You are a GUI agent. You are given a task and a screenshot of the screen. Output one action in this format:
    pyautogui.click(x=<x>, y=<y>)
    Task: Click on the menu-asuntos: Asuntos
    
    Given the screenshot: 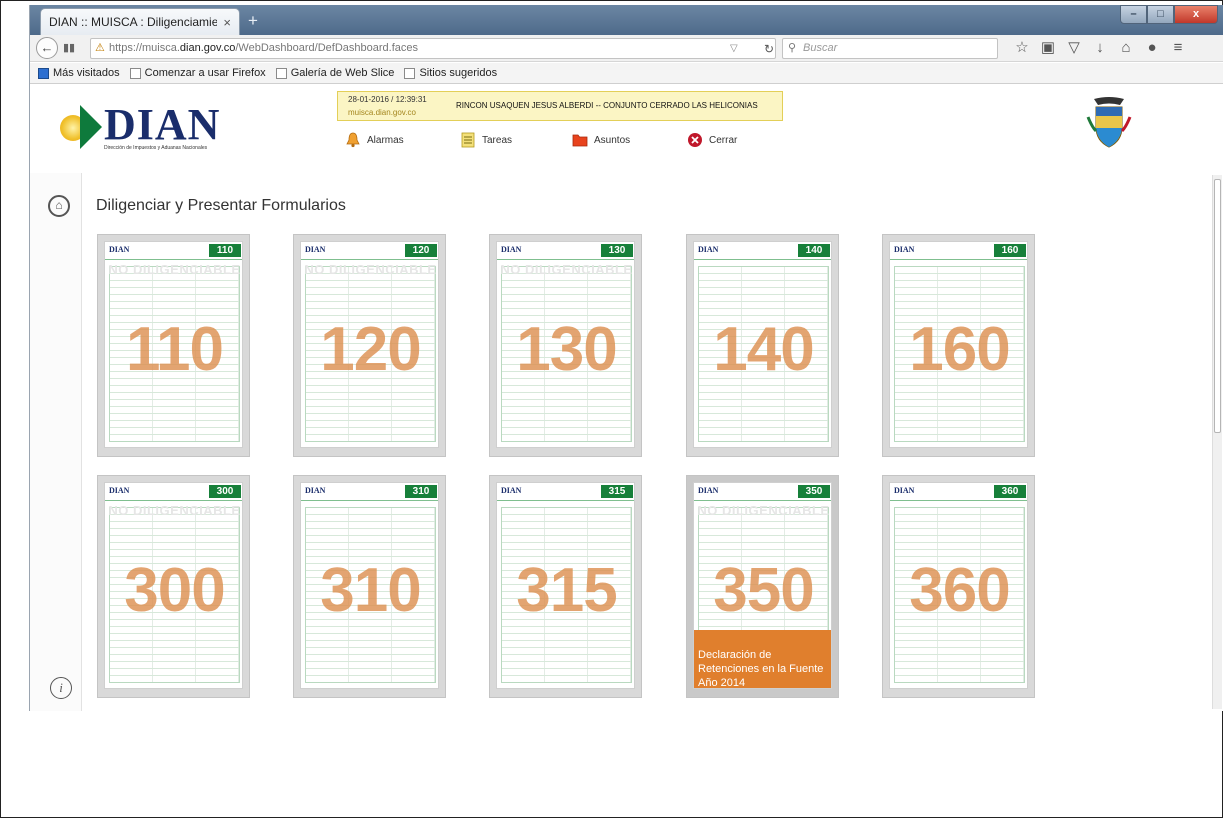 What is the action you would take?
    pyautogui.click(x=601, y=140)
    